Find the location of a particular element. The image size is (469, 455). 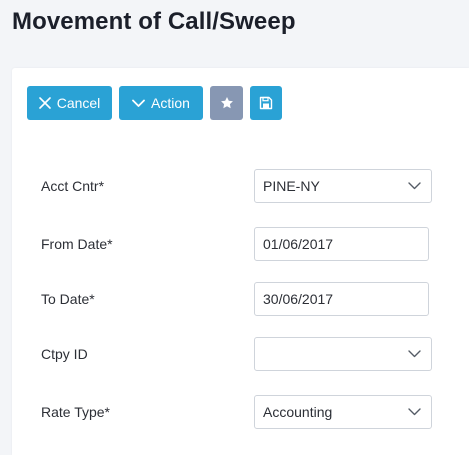

acct-cntr-row: Acct Cntr* PINE-NY is located at coordinates (241, 186).